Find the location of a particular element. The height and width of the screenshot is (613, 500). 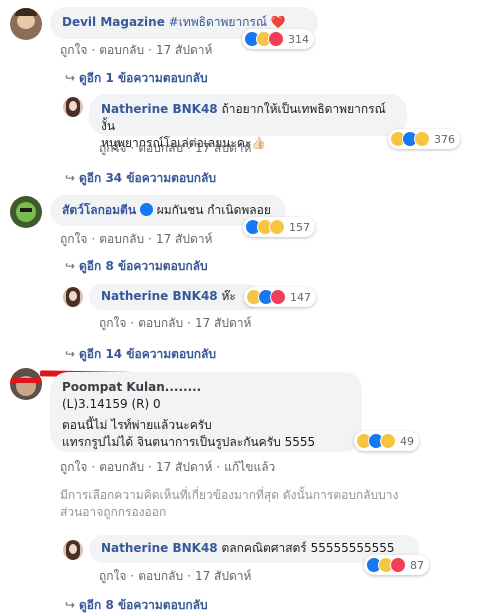

comment-actions: ถูกใจ · ตอบกลับ · 17 สัปดาห์ · แก้ไขแล้ว is located at coordinates (168, 467).